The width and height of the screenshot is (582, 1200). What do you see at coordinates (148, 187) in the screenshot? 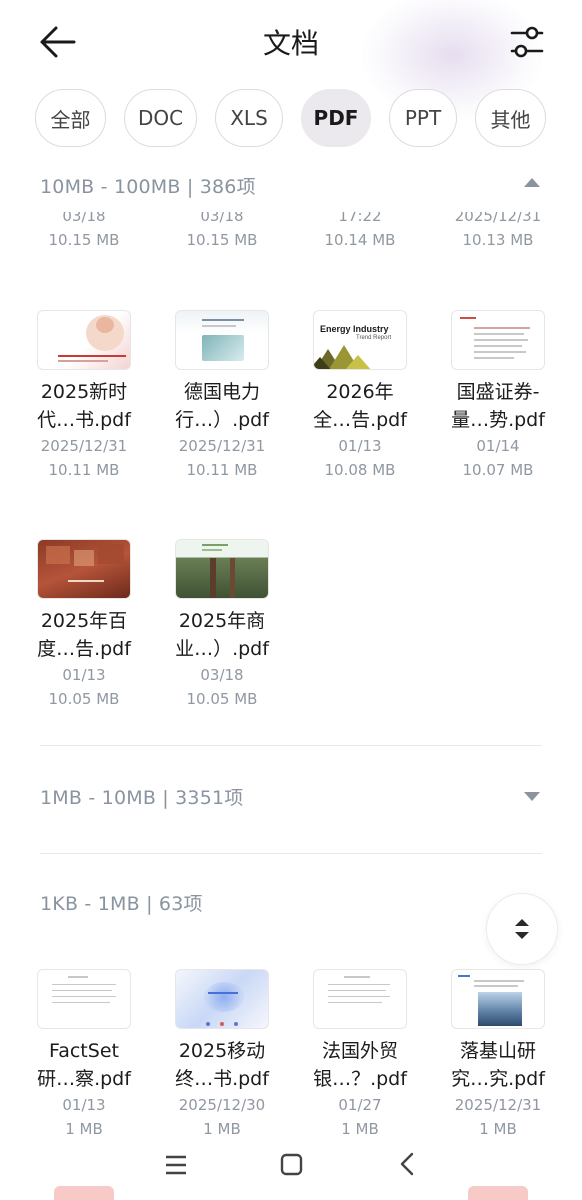
I see `section-title: 10MB - 100MB | 386项` at bounding box center [148, 187].